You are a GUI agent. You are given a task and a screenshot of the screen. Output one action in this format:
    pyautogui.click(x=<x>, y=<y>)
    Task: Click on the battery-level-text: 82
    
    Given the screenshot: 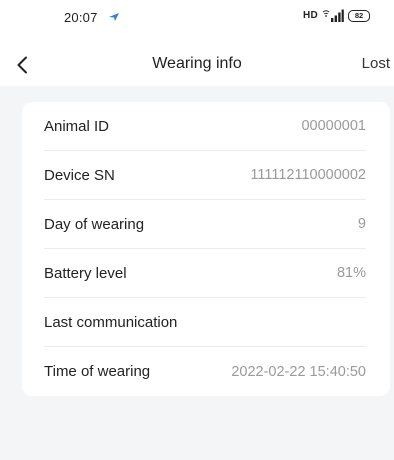 What is the action you would take?
    pyautogui.click(x=359, y=15)
    